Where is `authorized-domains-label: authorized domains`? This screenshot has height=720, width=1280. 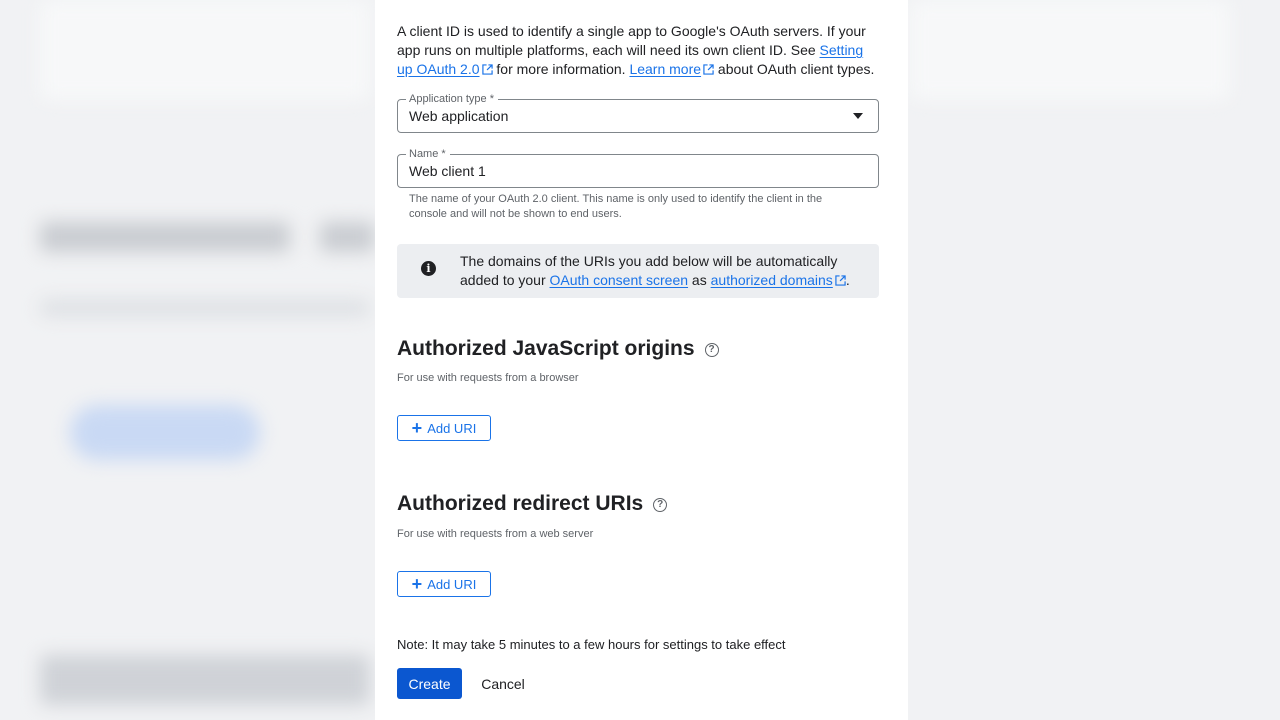
authorized-domains-label: authorized domains is located at coordinates (771, 280).